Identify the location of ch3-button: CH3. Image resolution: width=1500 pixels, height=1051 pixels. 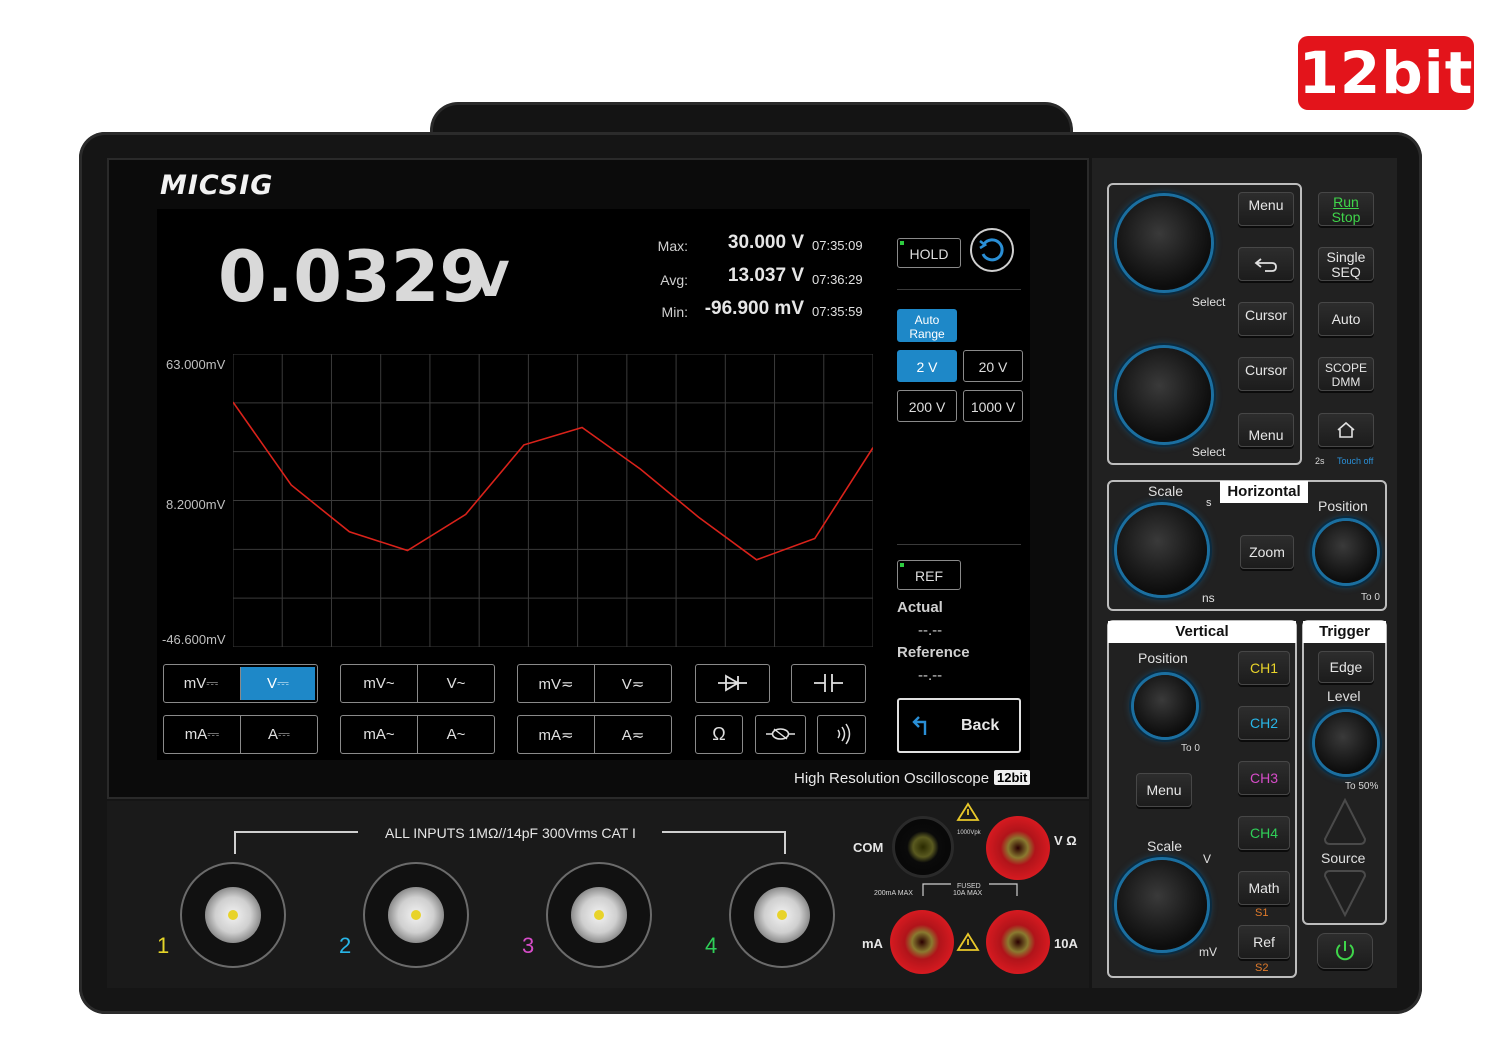
(1264, 778).